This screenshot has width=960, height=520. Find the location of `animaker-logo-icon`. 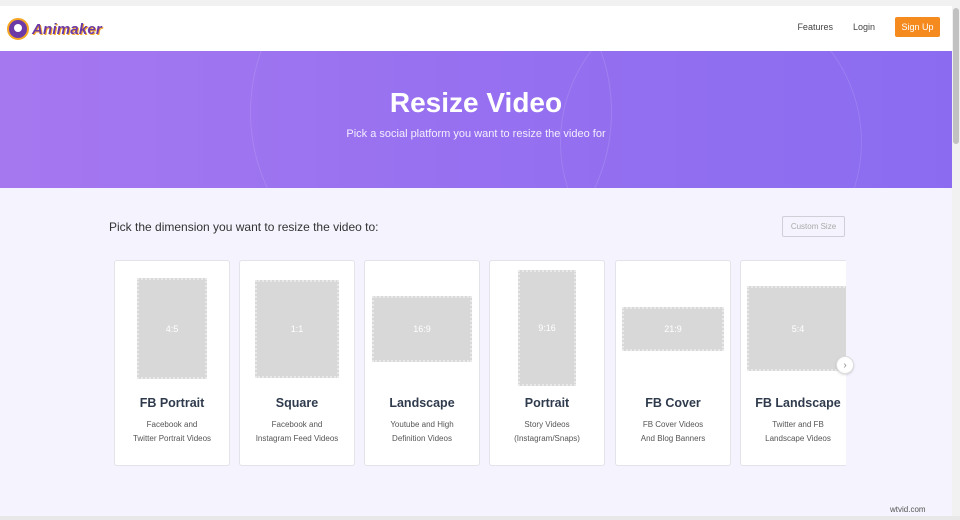

animaker-logo-icon is located at coordinates (18, 29).